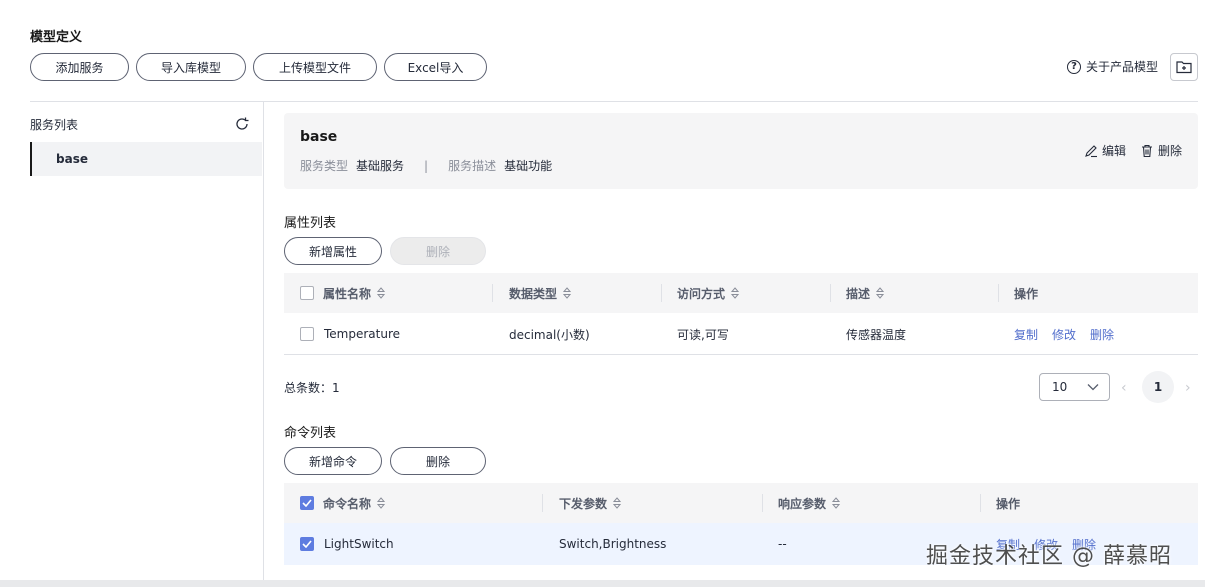 The height and width of the screenshot is (587, 1205). What do you see at coordinates (435, 67) in the screenshot?
I see `excel-import-button: Excel导入` at bounding box center [435, 67].